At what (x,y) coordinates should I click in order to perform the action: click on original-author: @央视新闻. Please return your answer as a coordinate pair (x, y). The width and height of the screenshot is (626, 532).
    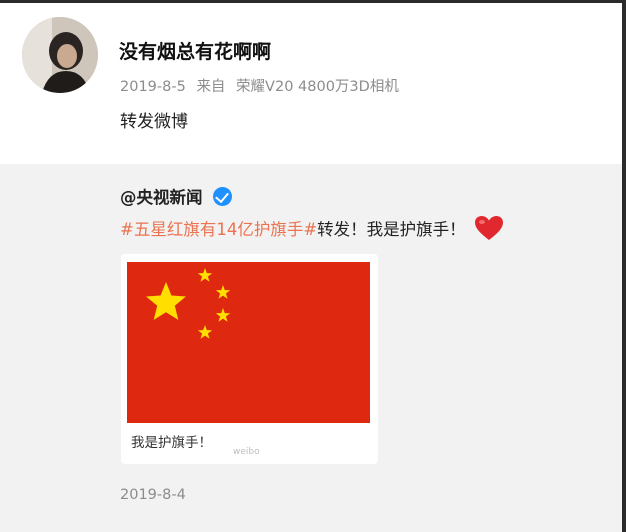
    Looking at the image, I should click on (161, 196).